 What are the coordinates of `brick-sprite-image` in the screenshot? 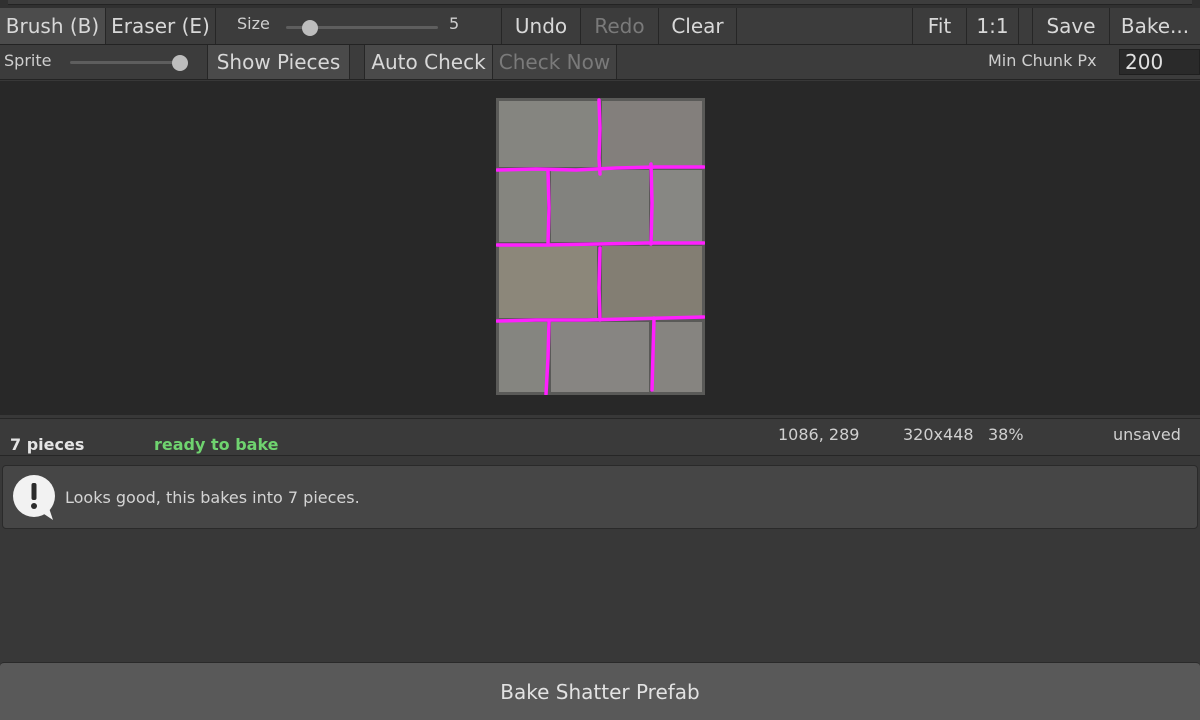 It's located at (600, 247).